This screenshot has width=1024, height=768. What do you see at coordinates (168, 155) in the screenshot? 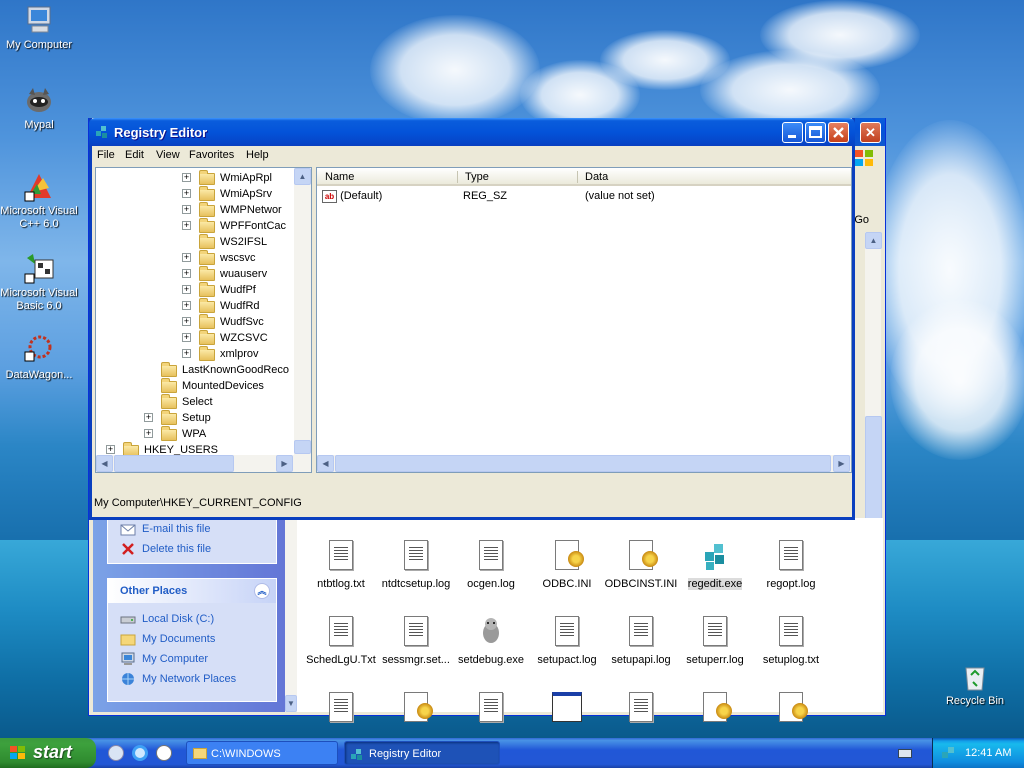
I see `menu-view: View` at bounding box center [168, 155].